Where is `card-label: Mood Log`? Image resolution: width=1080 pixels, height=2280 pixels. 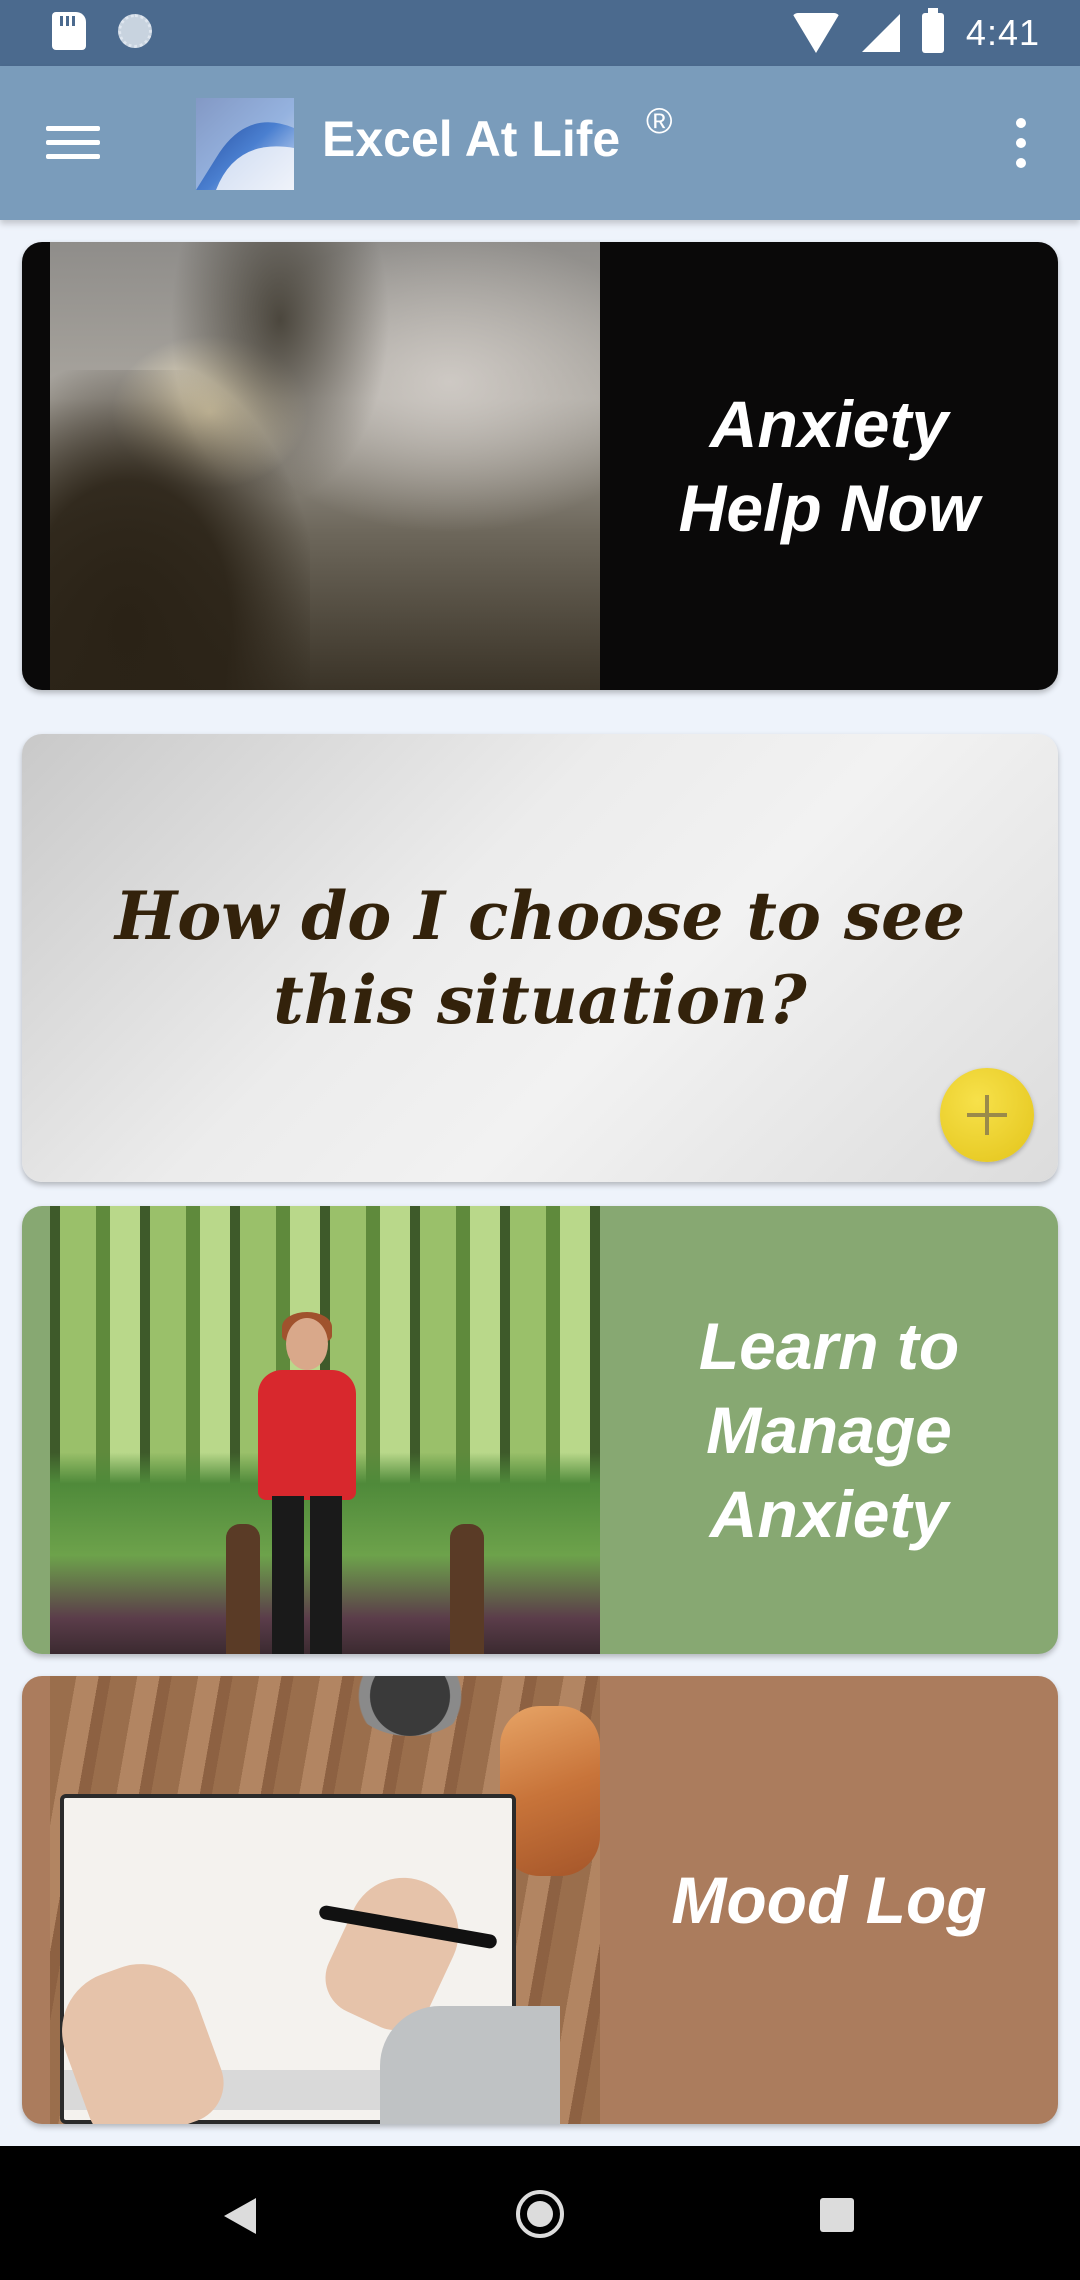
card-label: Mood Log is located at coordinates (829, 1900).